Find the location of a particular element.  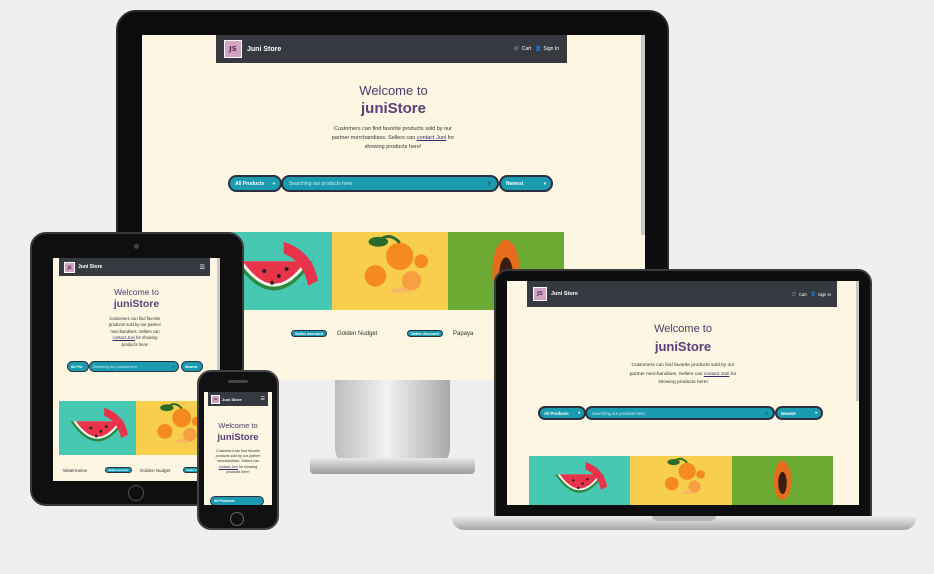

product-name: Watermelon is located at coordinates (75, 470).